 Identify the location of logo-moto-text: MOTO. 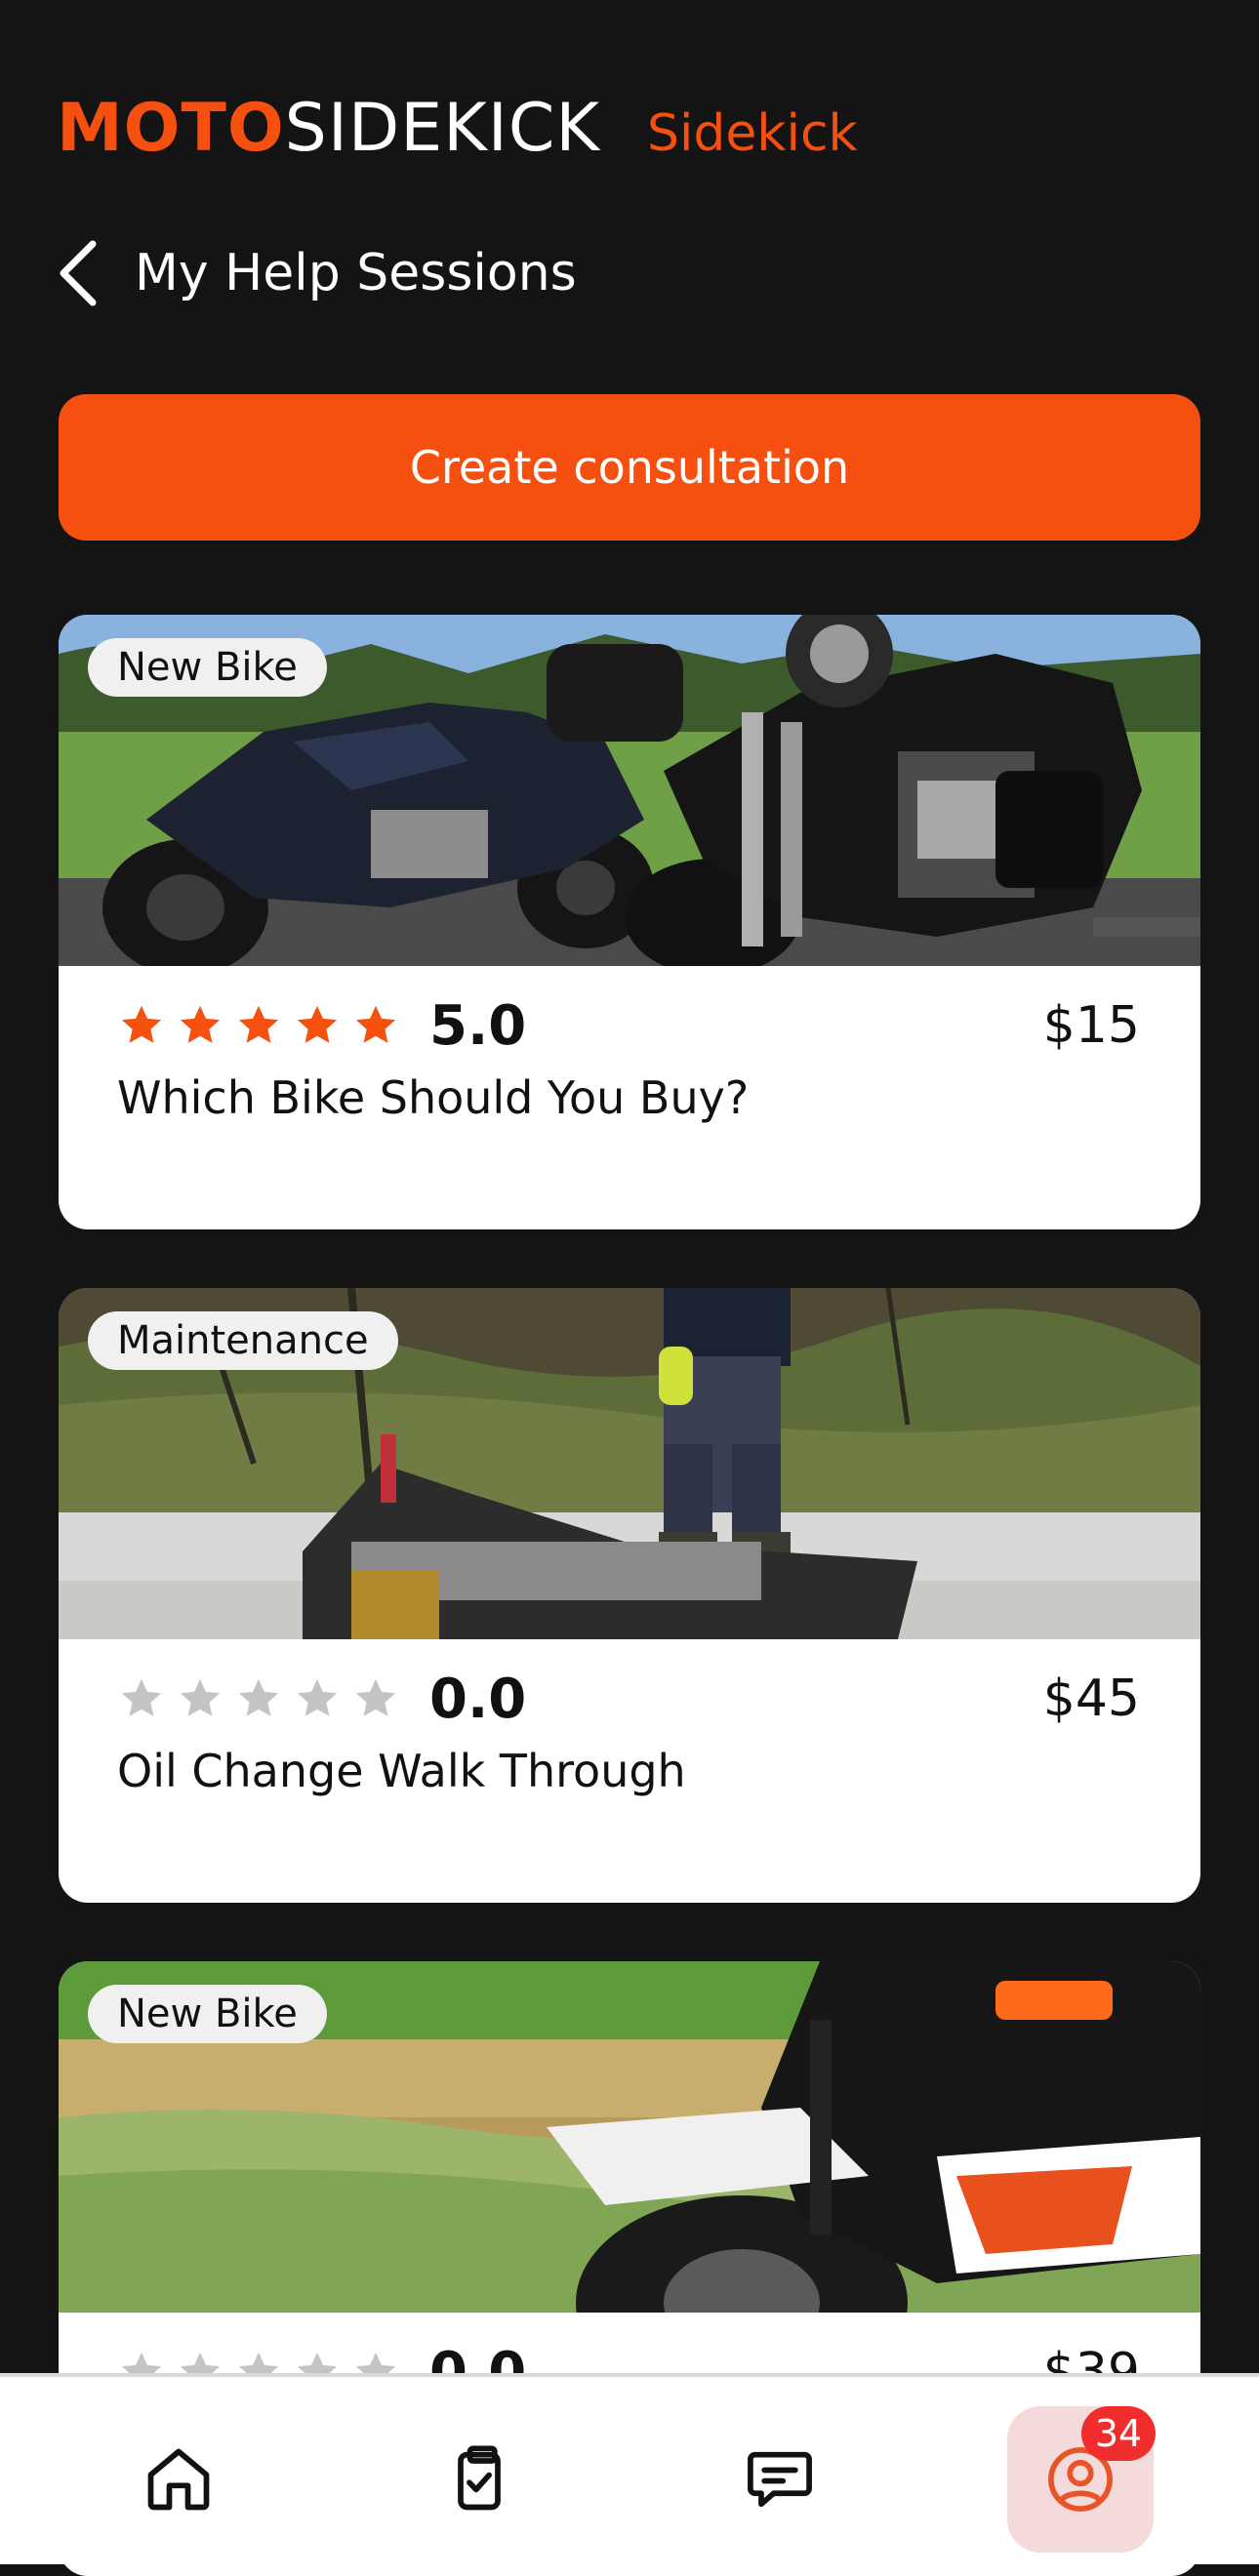
(171, 128).